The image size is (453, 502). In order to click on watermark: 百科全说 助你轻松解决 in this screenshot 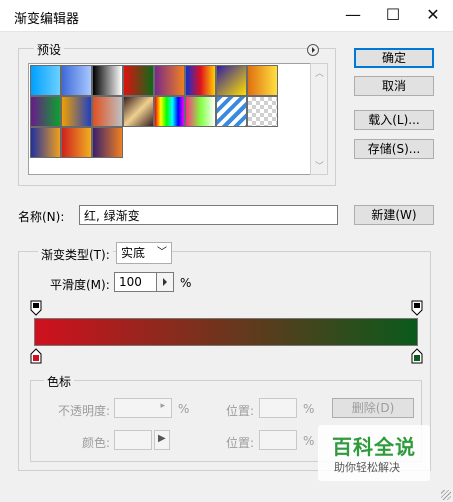, I will do `click(374, 453)`.